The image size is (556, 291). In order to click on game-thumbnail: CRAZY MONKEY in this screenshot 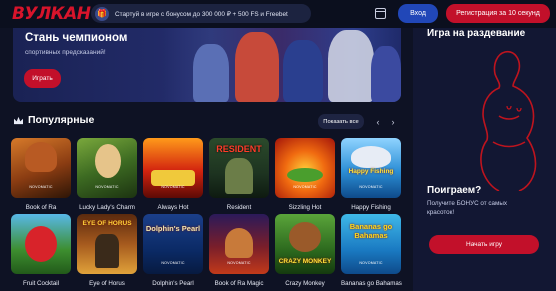, I will do `click(305, 244)`.